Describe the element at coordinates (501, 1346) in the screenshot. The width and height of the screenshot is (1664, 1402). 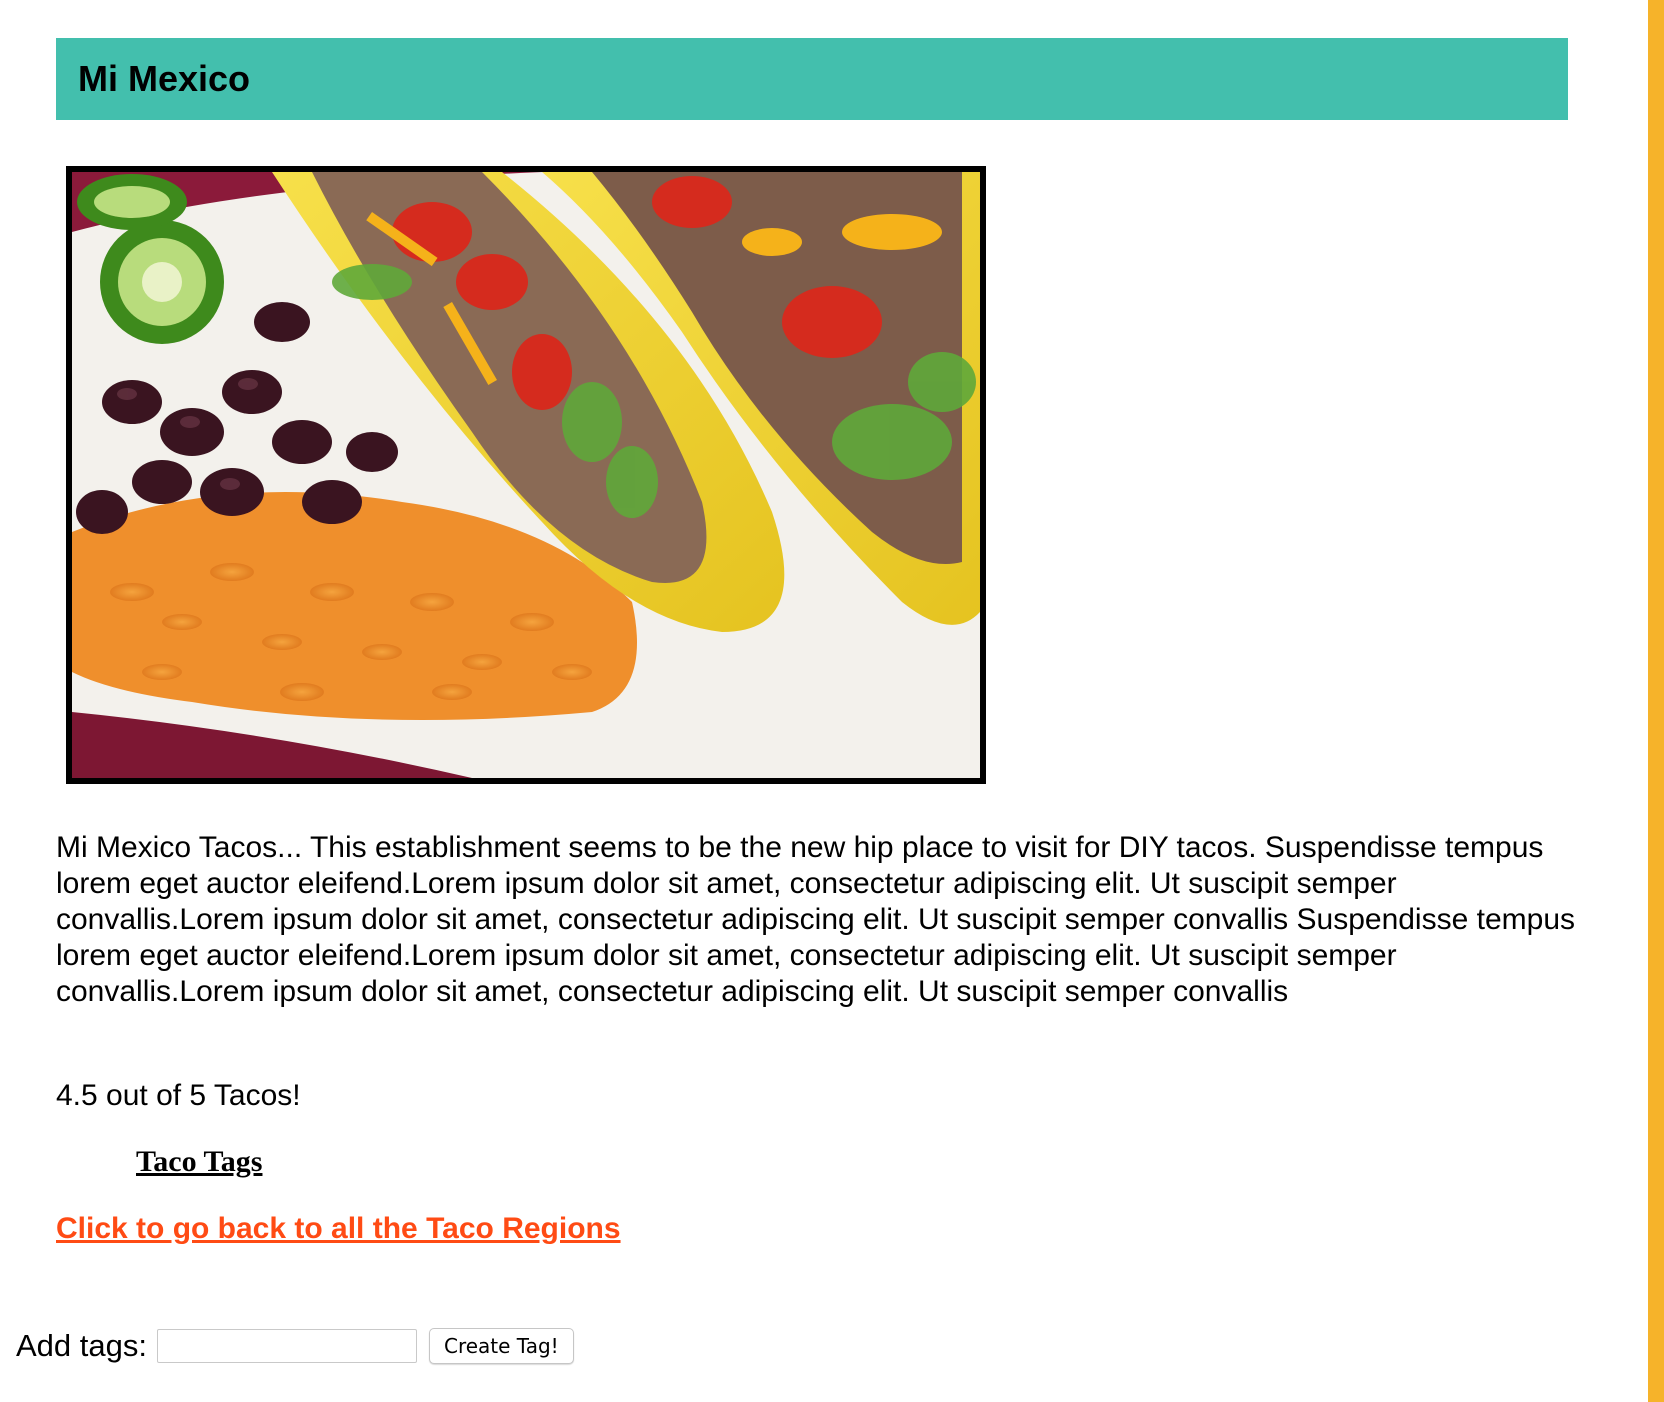
I see `create-tag-button: Create Tag!` at that location.